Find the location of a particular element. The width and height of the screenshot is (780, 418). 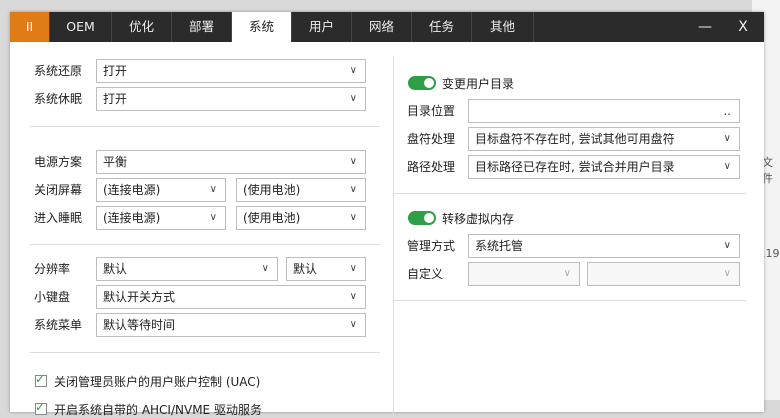

tab-optimize: 优化 is located at coordinates (142, 27).